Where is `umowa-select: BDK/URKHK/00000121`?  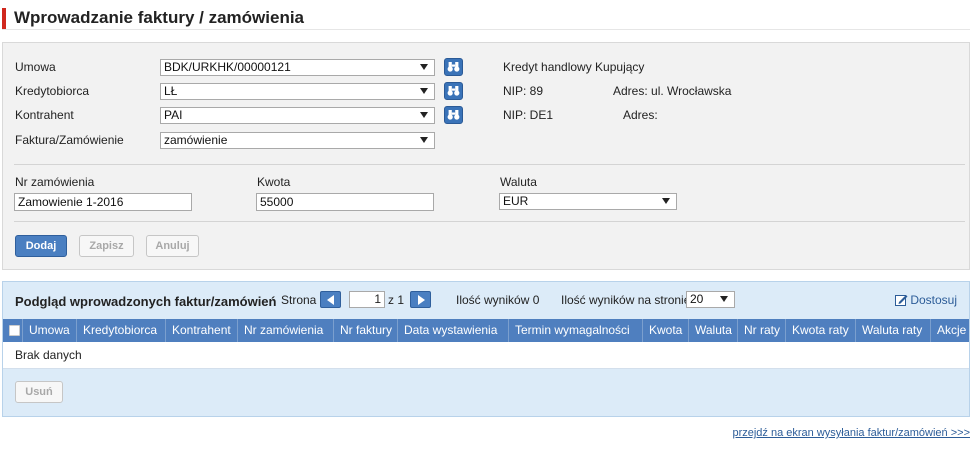 umowa-select: BDK/URKHK/00000121 is located at coordinates (297, 67).